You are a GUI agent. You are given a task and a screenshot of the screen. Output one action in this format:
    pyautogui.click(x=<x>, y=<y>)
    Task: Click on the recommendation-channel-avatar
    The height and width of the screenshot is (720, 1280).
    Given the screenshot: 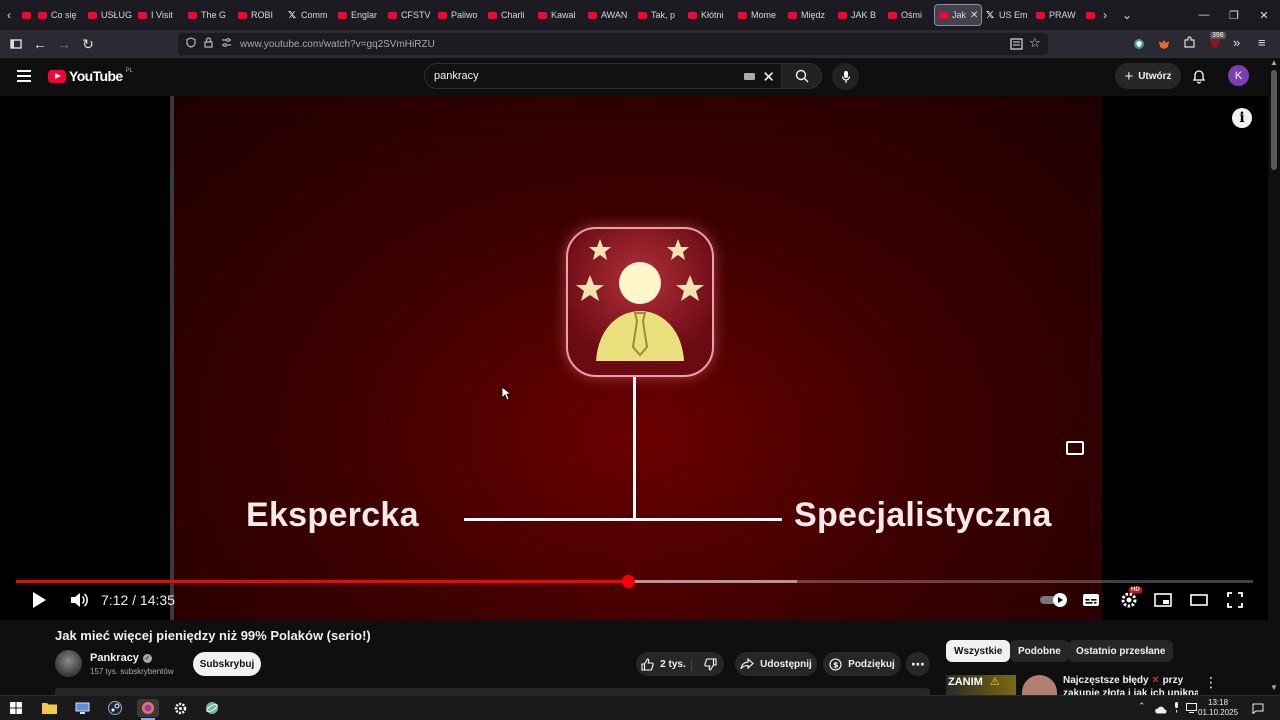 What is the action you would take?
    pyautogui.click(x=1039, y=685)
    